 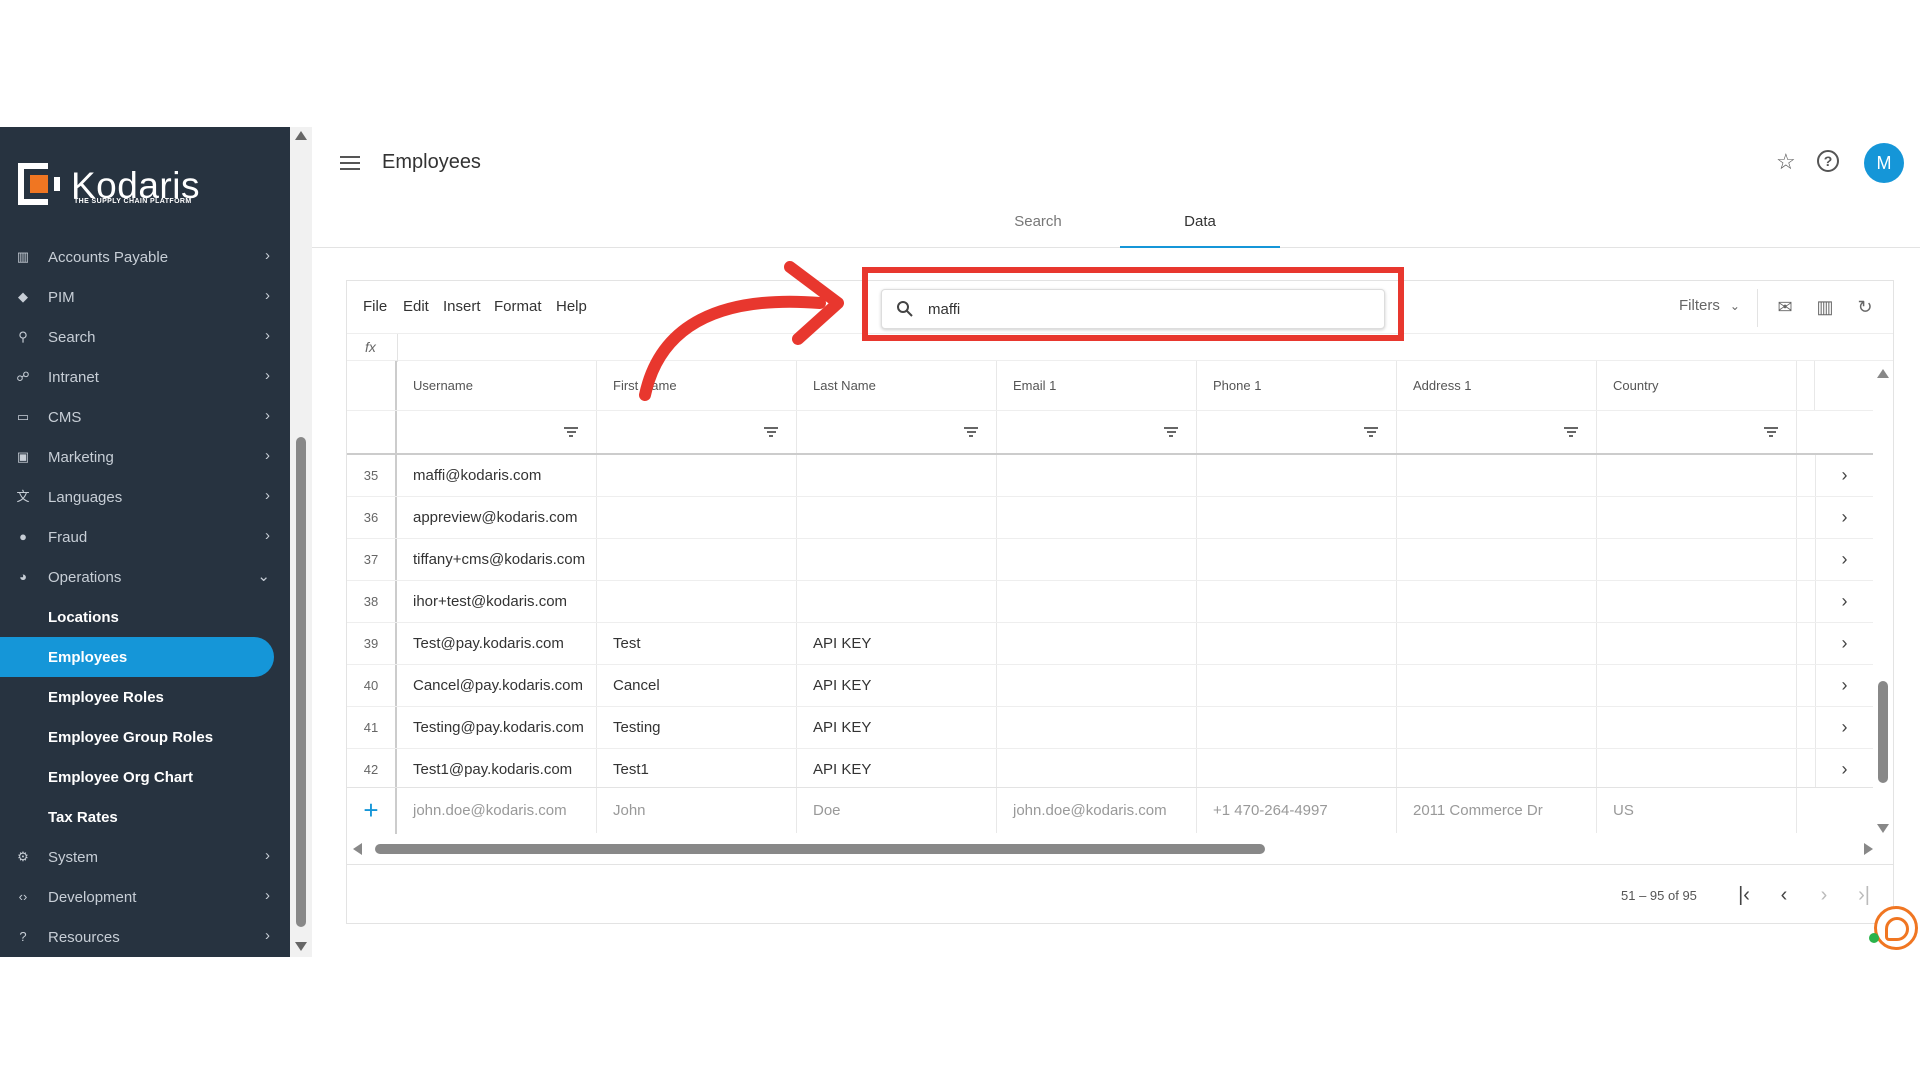 I want to click on hamburger-menu-icon, so click(x=350, y=163).